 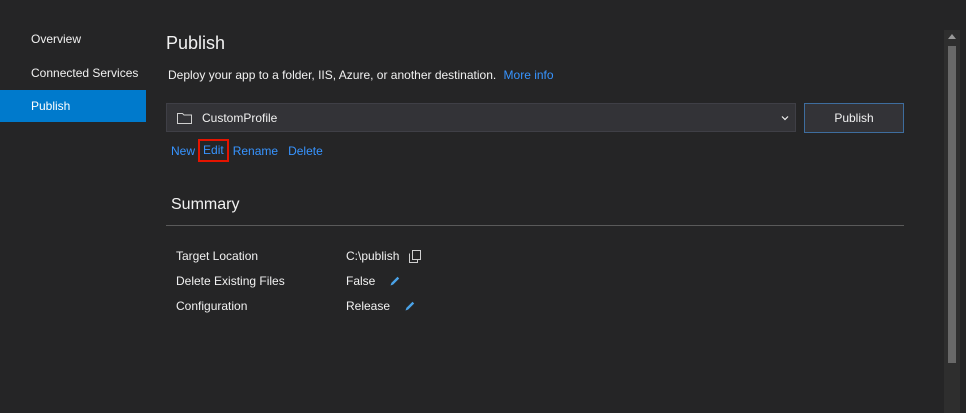 I want to click on sidebar: Overview Connected Services Publish, so click(x=73, y=72).